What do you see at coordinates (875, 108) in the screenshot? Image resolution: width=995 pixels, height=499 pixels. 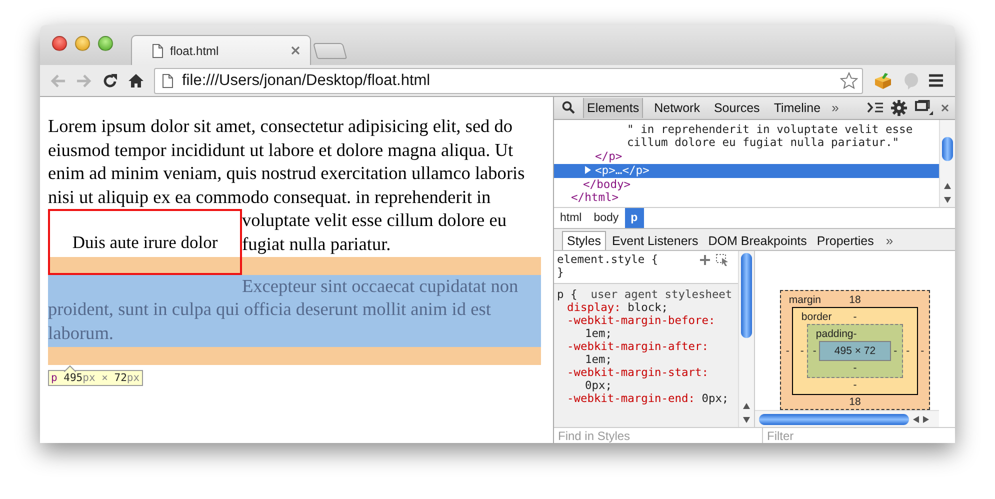 I see `console-drawer-icon` at bounding box center [875, 108].